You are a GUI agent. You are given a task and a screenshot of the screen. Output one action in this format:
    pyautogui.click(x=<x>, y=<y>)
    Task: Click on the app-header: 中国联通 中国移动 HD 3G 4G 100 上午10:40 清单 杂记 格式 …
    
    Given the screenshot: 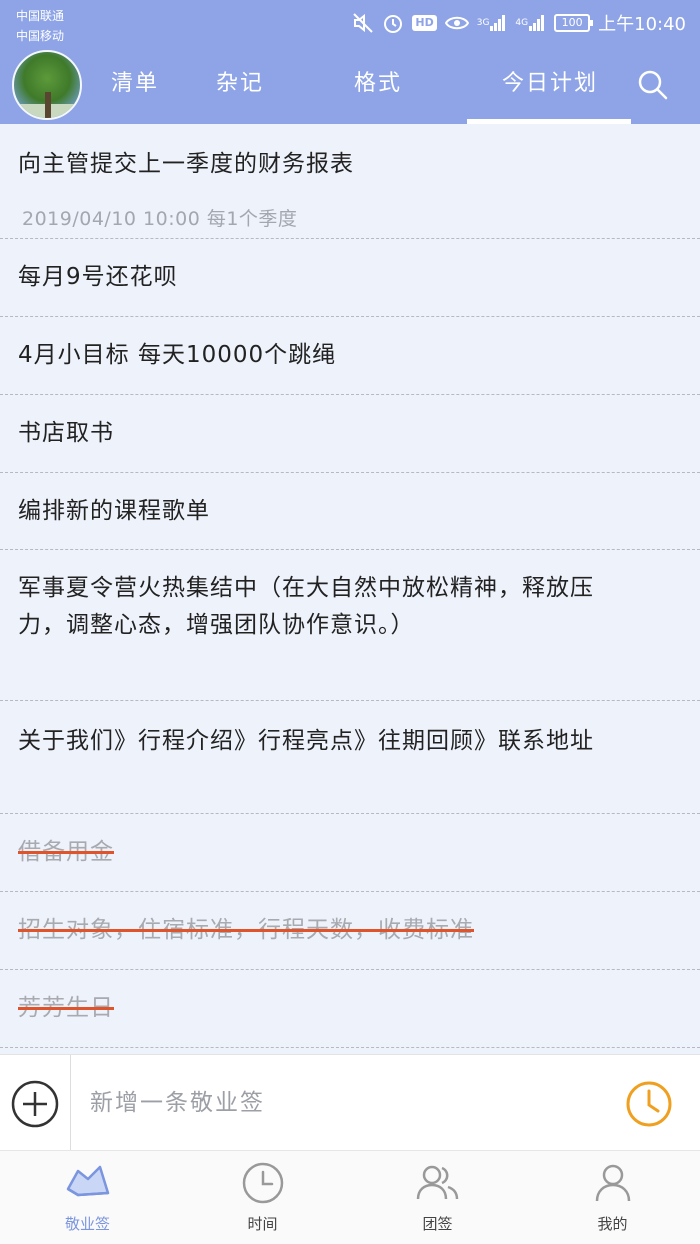 What is the action you would take?
    pyautogui.click(x=350, y=62)
    